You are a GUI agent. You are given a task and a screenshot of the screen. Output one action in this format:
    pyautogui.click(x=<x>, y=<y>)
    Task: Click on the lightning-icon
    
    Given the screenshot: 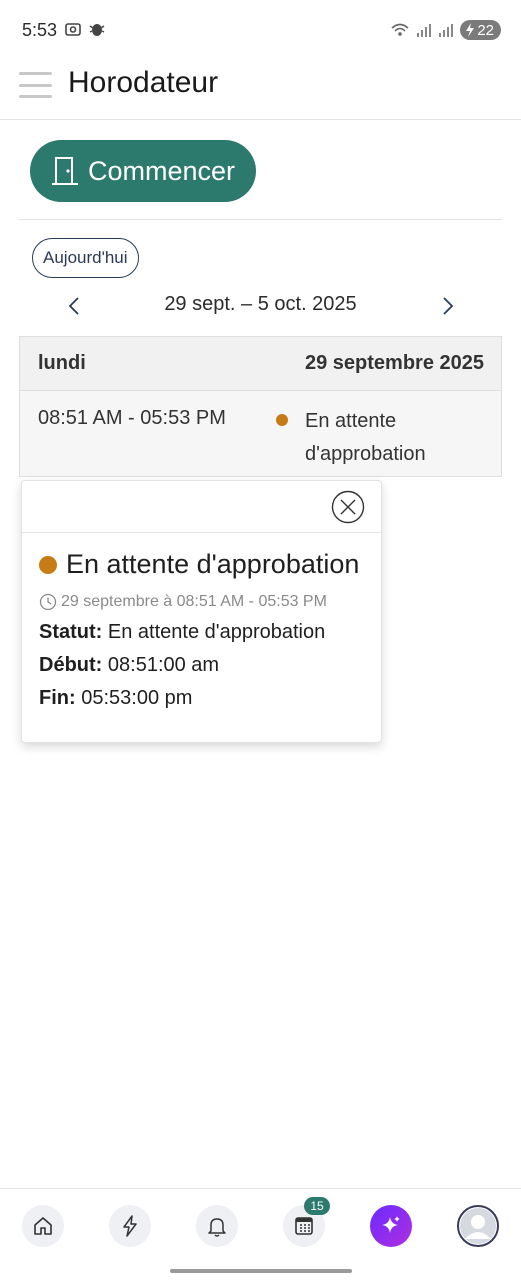 What is the action you would take?
    pyautogui.click(x=130, y=1226)
    